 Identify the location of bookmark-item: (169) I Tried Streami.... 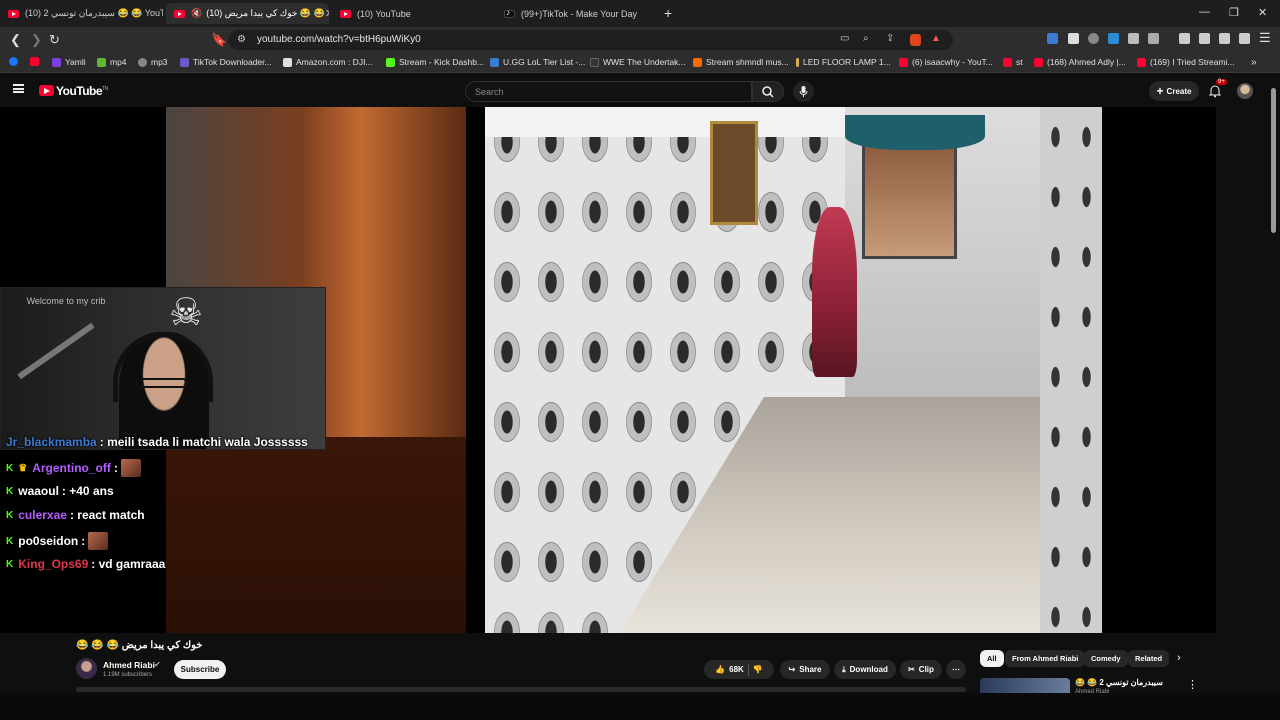
(1186, 62).